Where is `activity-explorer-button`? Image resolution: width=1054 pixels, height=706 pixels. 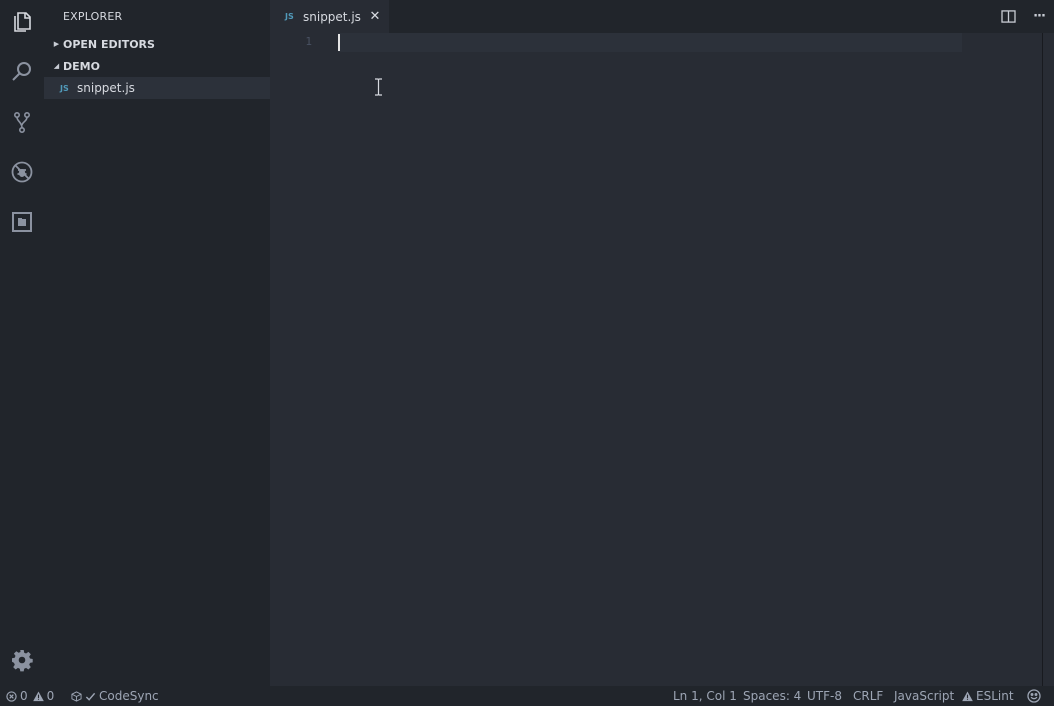
activity-explorer-button is located at coordinates (22, 22).